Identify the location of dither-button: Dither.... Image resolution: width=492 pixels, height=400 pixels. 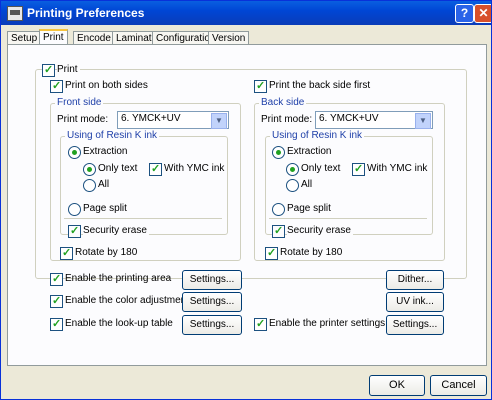
(415, 280).